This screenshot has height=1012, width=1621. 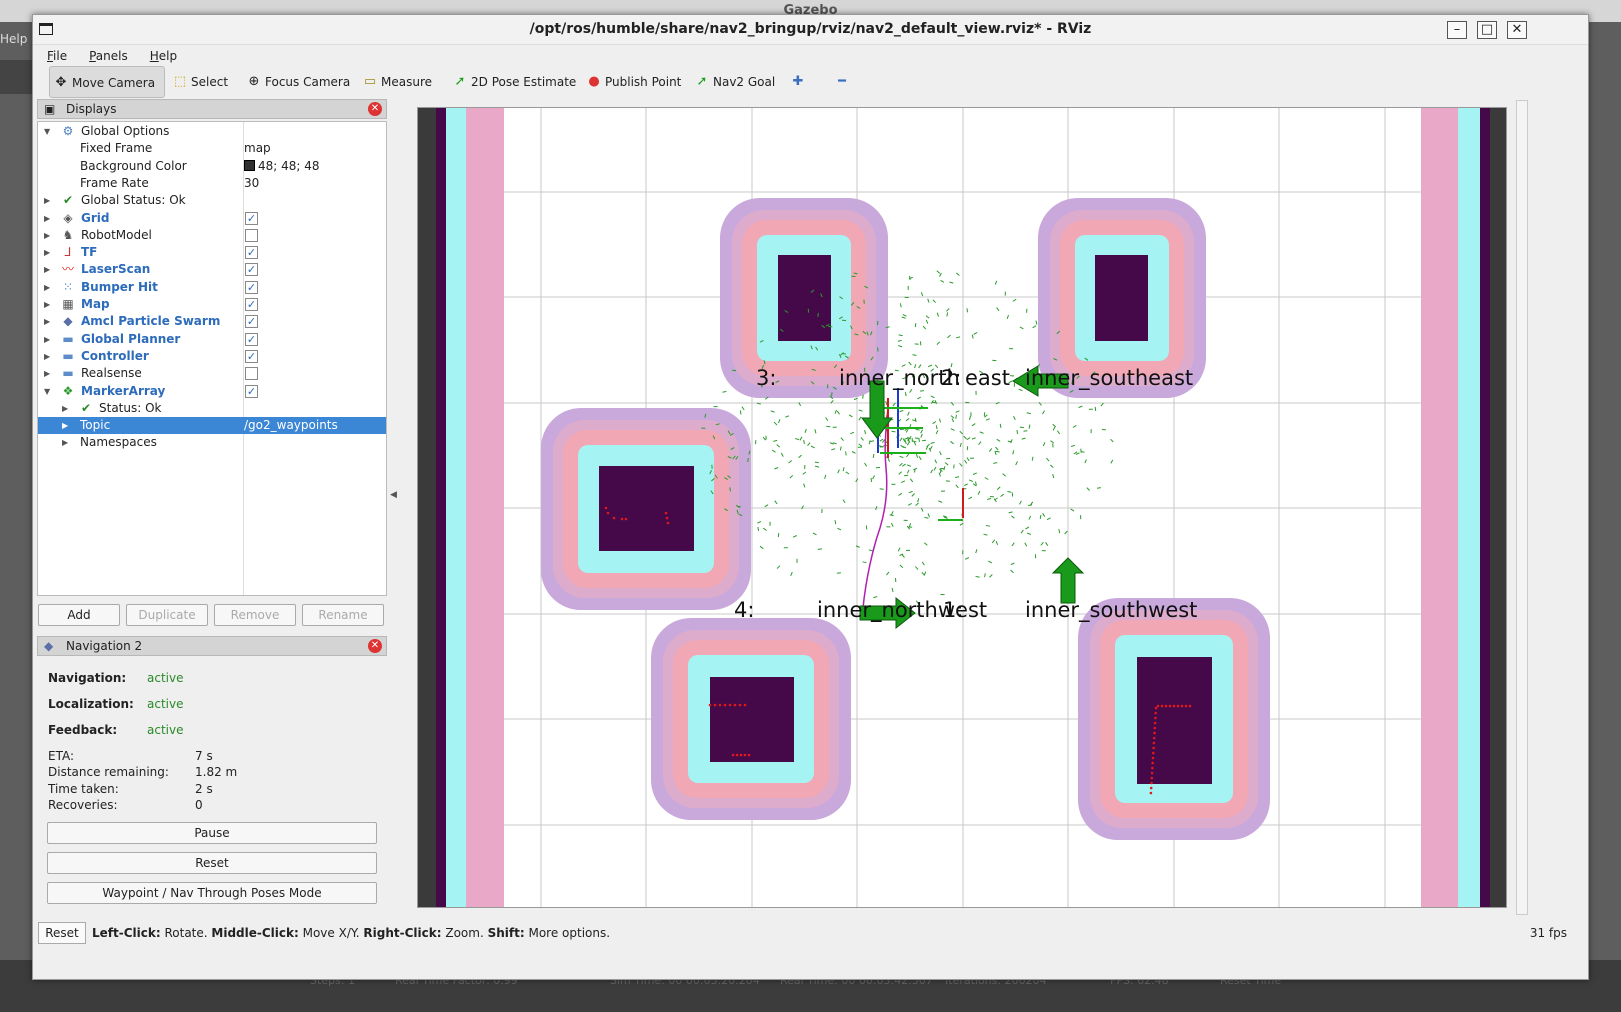 What do you see at coordinates (800, 82) in the screenshot?
I see `add-tool-button: ✚` at bounding box center [800, 82].